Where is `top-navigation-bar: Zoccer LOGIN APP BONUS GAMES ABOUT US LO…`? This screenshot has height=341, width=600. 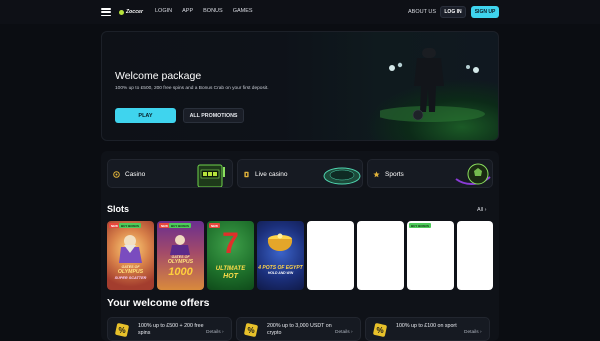
top-navigation-bar: Zoccer LOGIN APP BONUS GAMES ABOUT US LO… is located at coordinates (300, 12).